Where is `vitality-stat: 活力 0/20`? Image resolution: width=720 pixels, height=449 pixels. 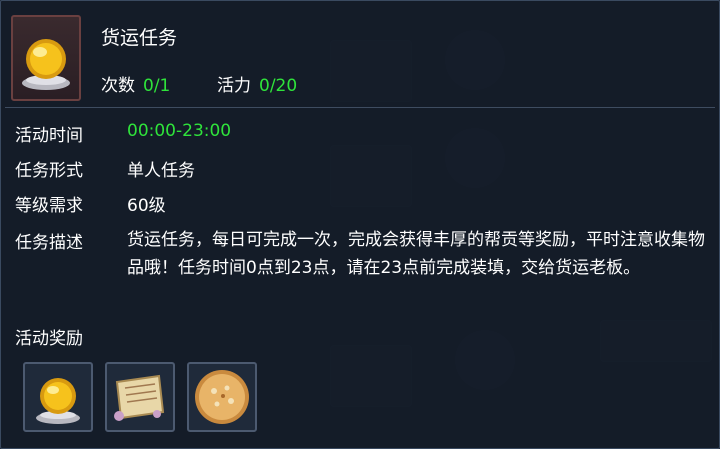 vitality-stat: 活力 0/20 is located at coordinates (257, 83).